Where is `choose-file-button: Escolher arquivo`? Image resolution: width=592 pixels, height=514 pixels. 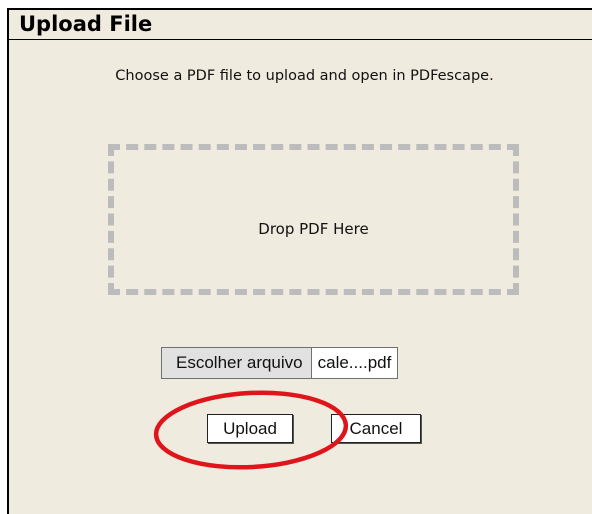
choose-file-button: Escolher arquivo is located at coordinates (236, 363).